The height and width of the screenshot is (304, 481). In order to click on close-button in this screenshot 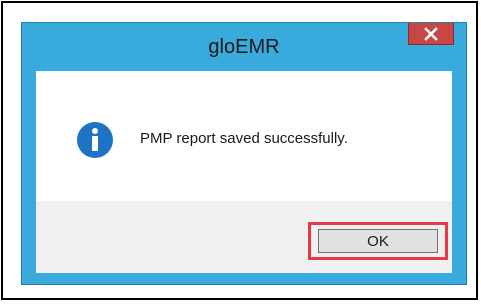, I will do `click(431, 34)`.